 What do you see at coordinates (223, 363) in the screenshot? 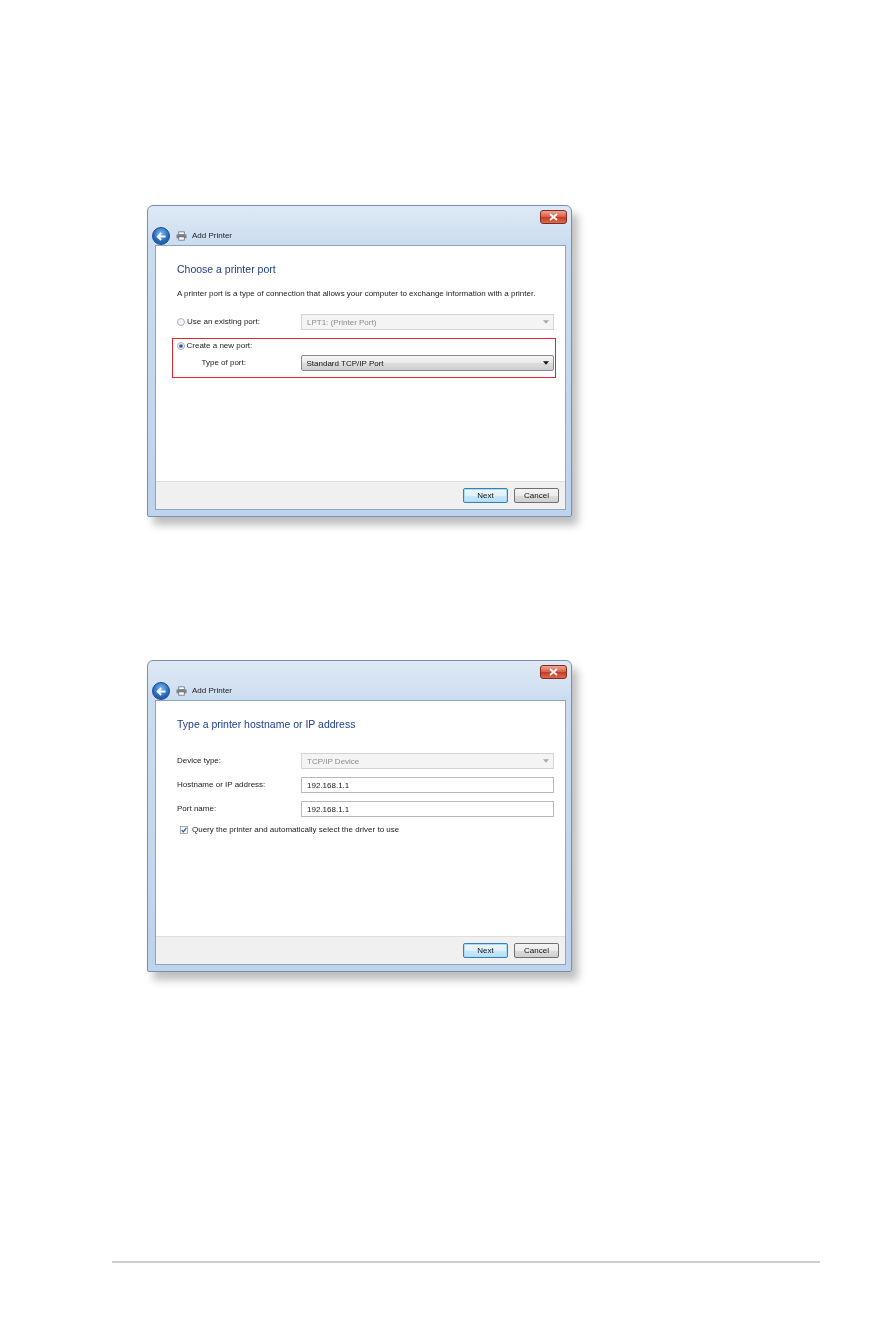
I see `field-label: Type of port:` at bounding box center [223, 363].